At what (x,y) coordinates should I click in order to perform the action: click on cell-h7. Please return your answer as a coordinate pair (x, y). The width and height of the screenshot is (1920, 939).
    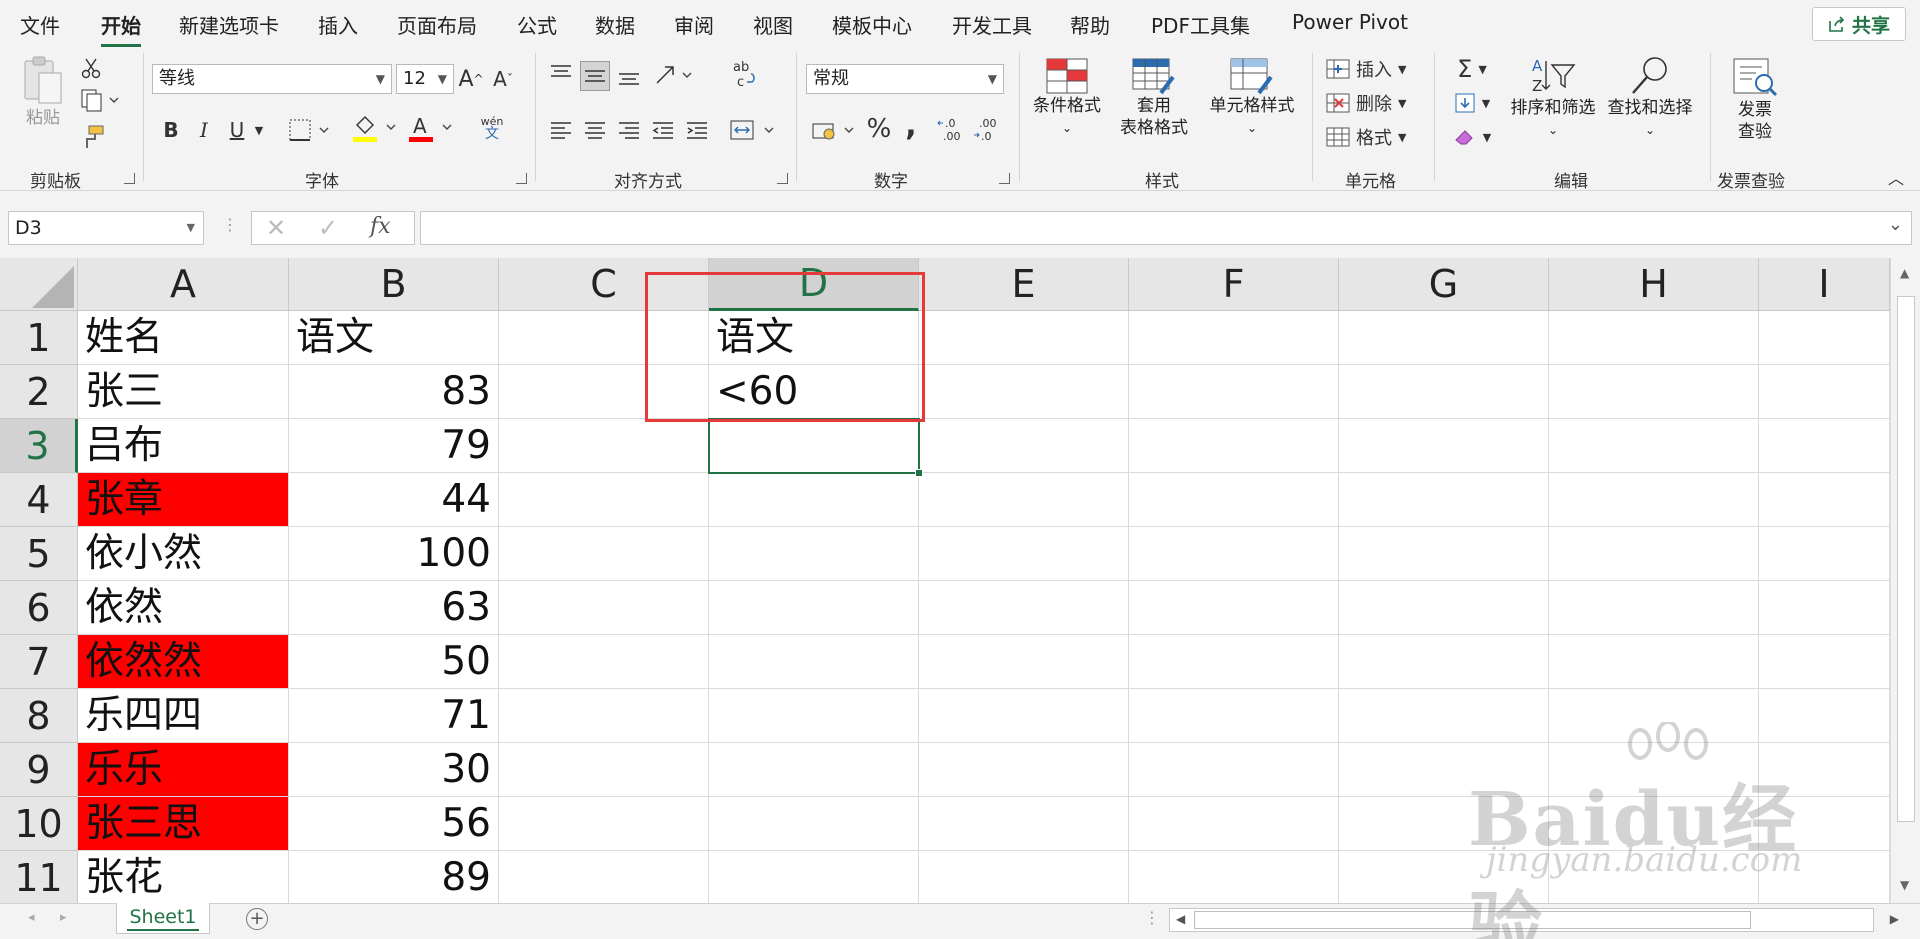
    Looking at the image, I should click on (1654, 662).